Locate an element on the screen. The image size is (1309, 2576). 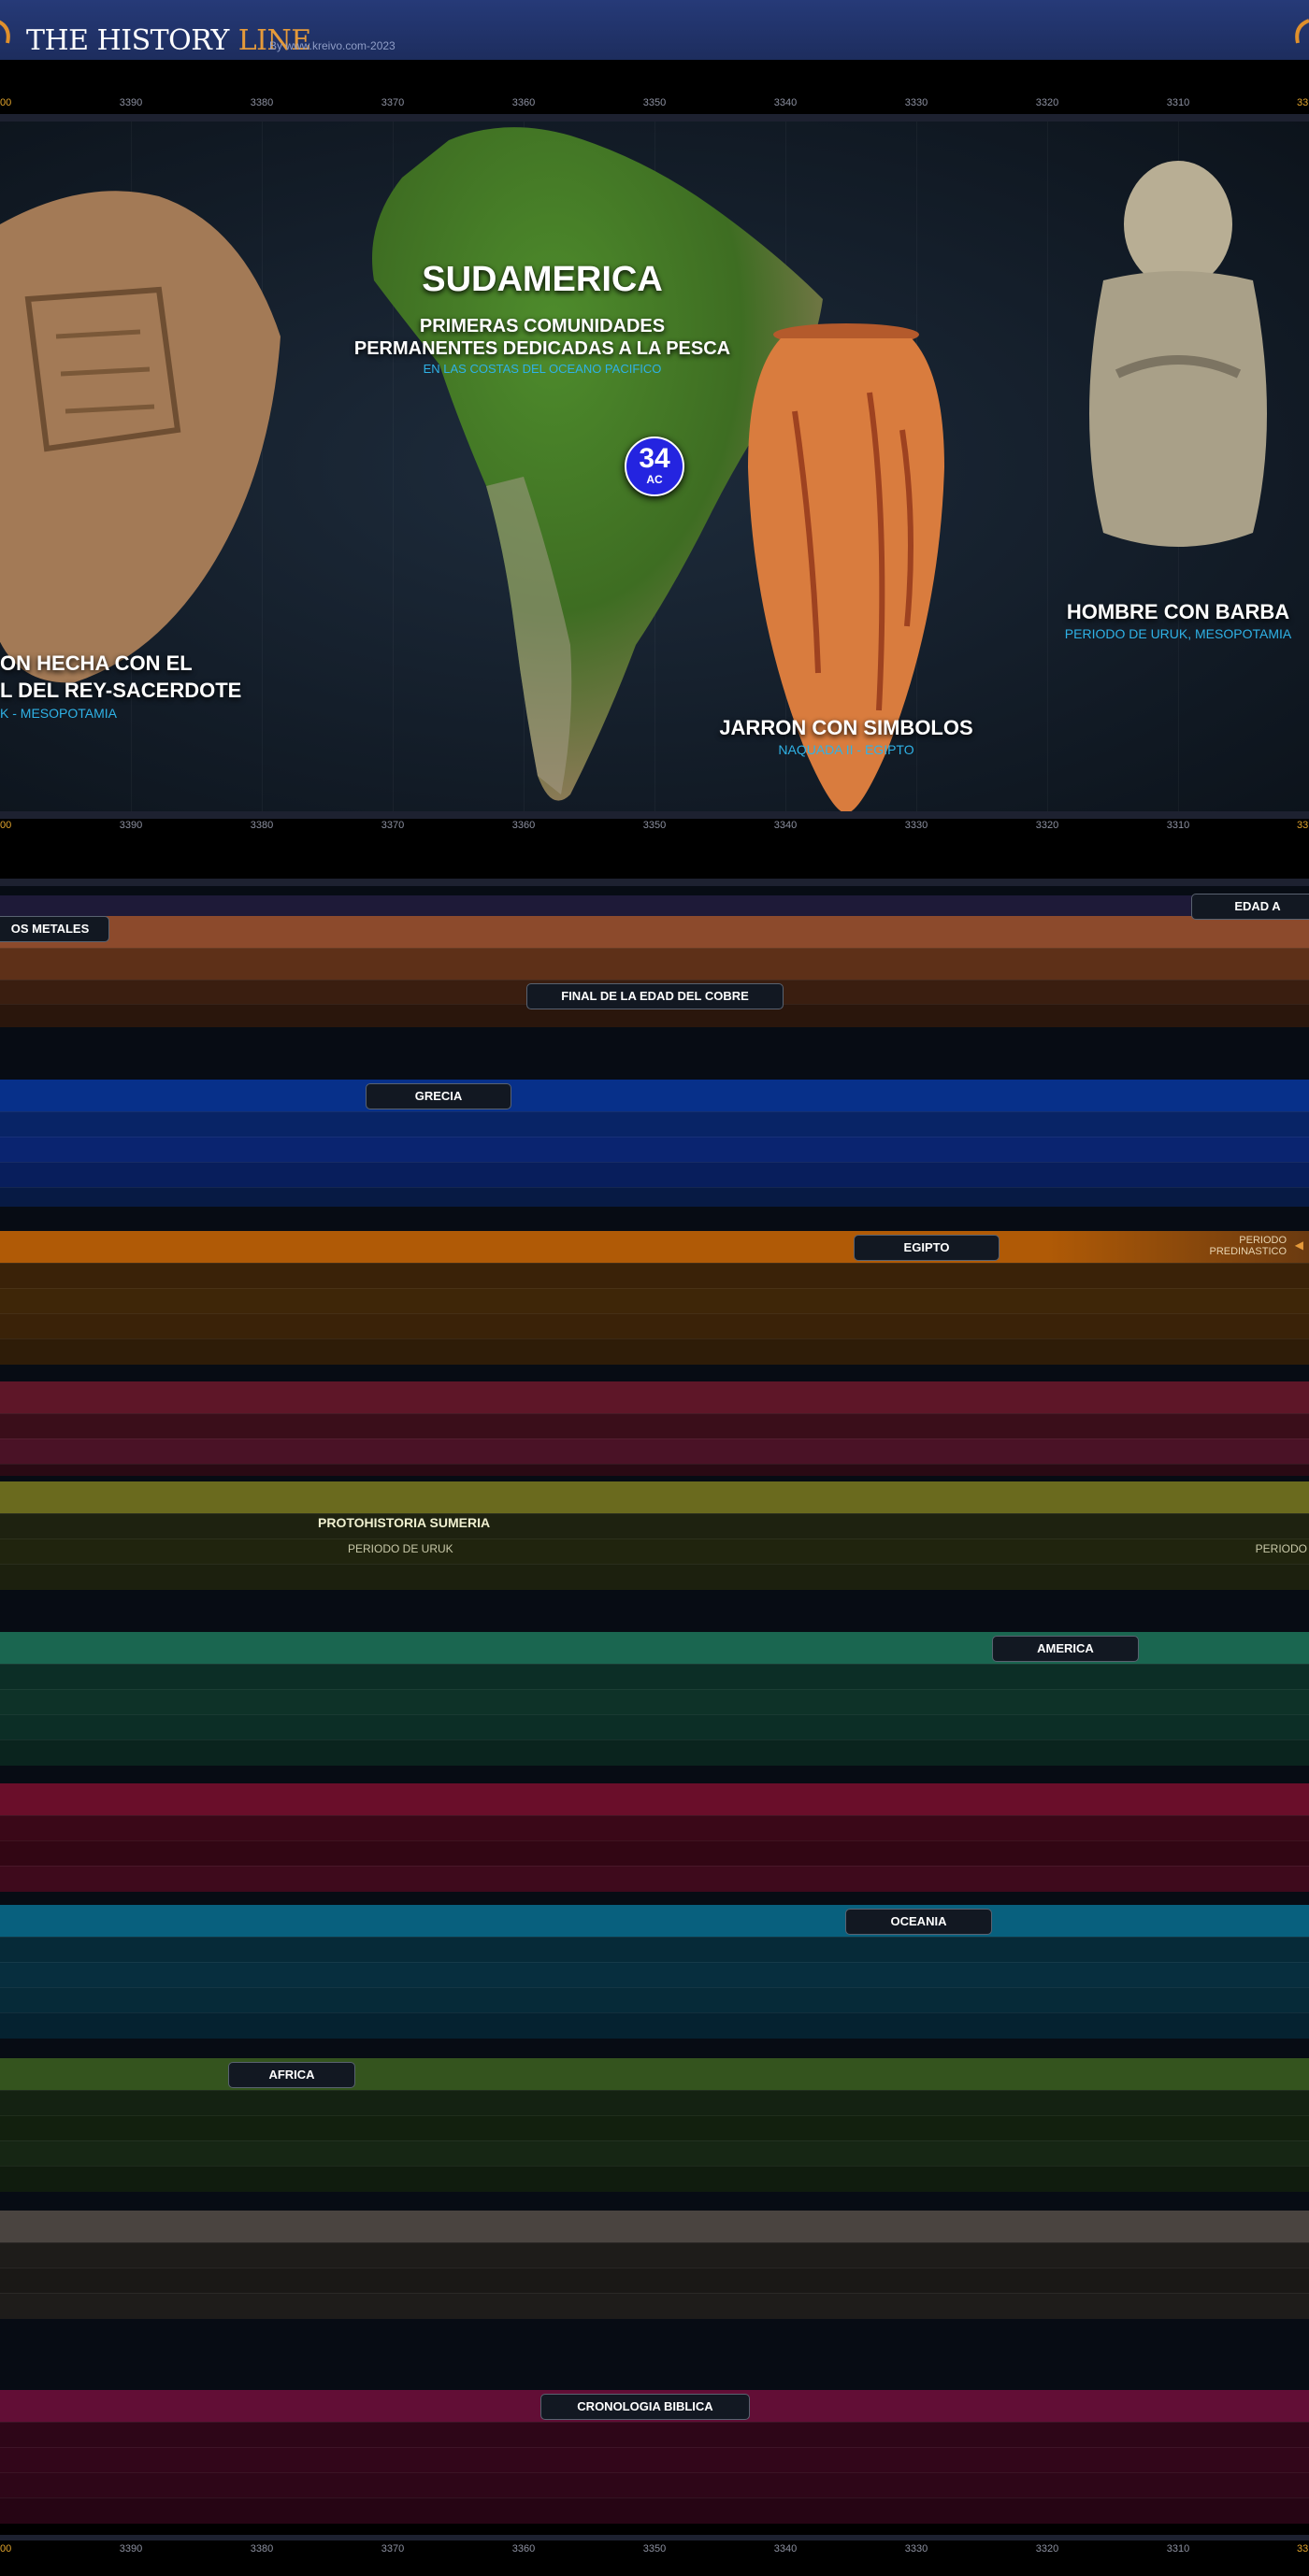
predinastico-label: PERIODO PREDINASTICO is located at coordinates (1248, 1246).